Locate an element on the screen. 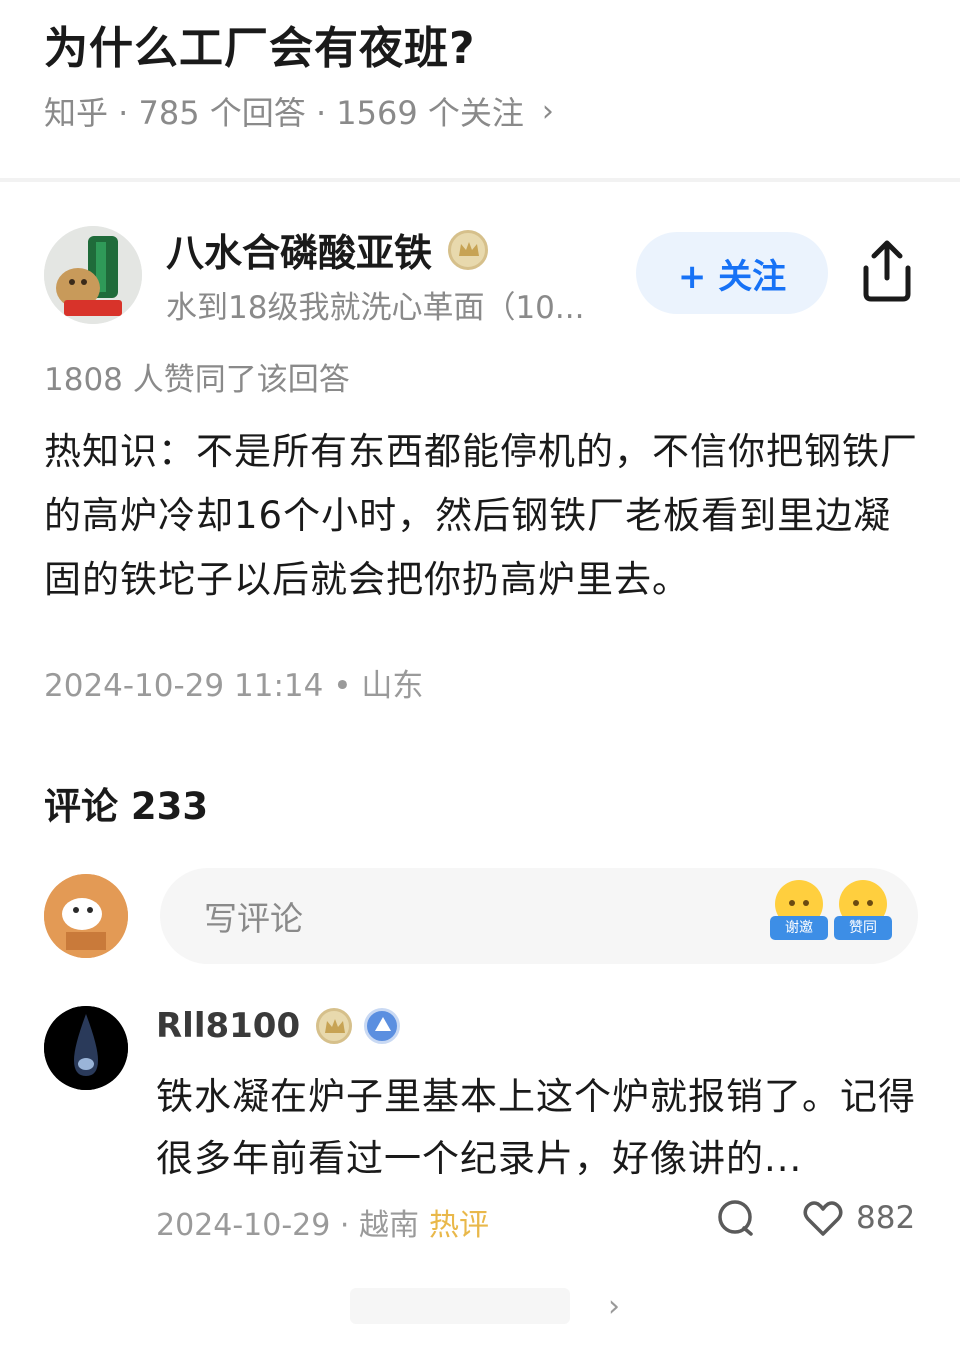 This screenshot has width=960, height=1366. question-meta: 知乎 · 785 个回答 · 1569 个关注 › is located at coordinates (299, 111).